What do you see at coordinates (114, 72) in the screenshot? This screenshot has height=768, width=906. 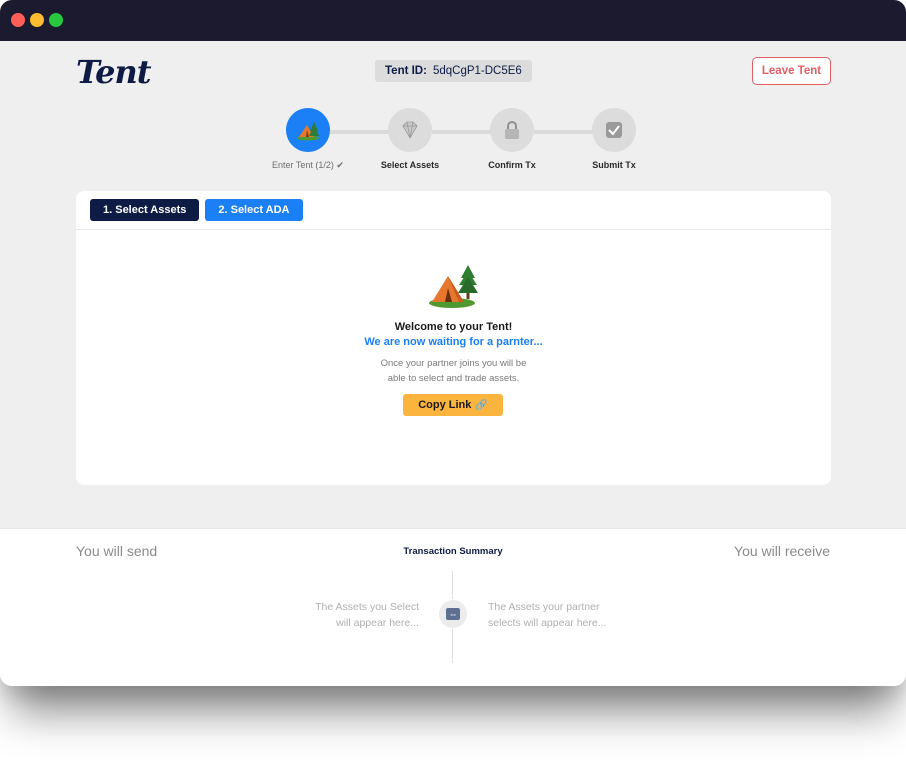 I see `tent-logo: Tent` at bounding box center [114, 72].